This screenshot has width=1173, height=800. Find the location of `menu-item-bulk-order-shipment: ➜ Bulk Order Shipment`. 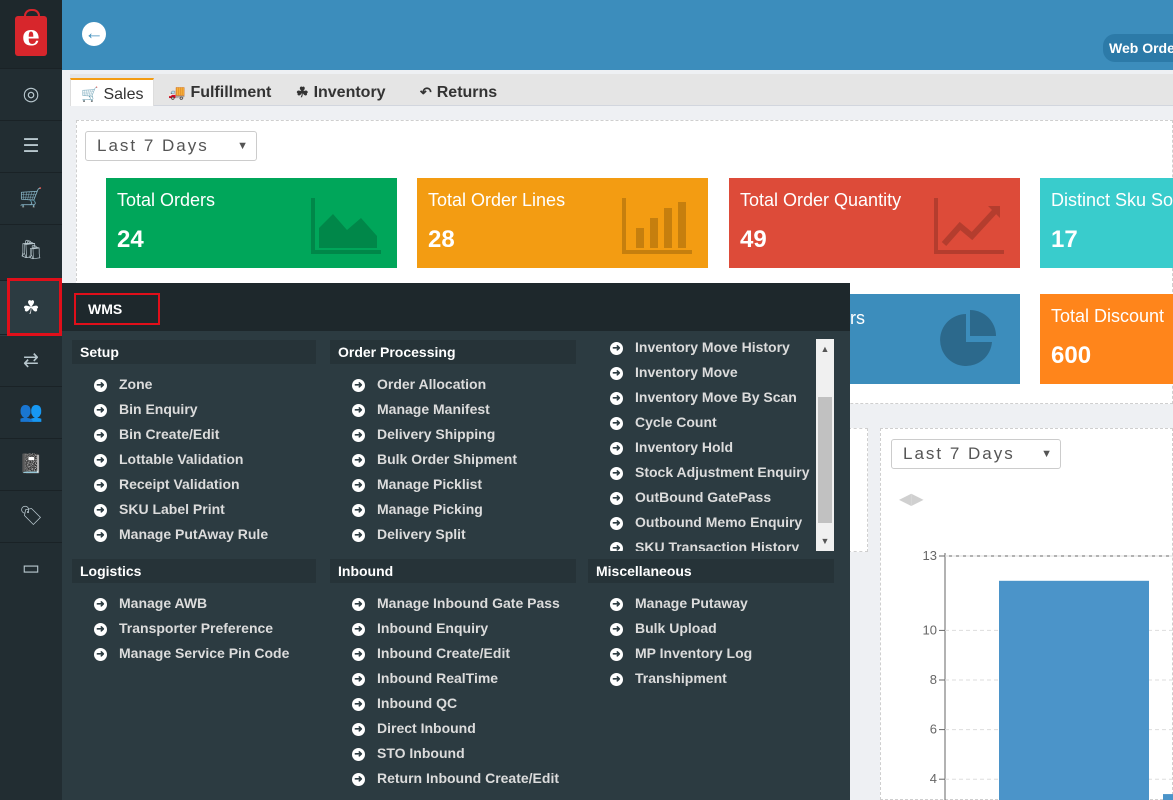

menu-item-bulk-order-shipment: ➜ Bulk Order Shipment is located at coordinates (434, 459).